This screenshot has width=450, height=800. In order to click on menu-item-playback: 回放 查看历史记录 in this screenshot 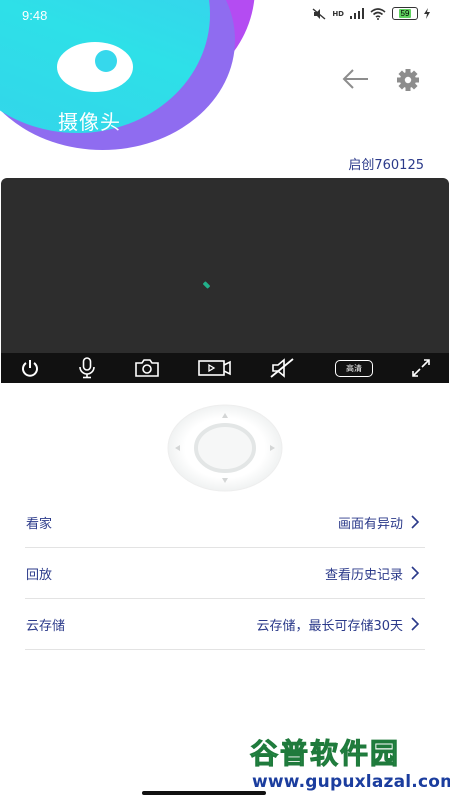, I will do `click(225, 573)`.